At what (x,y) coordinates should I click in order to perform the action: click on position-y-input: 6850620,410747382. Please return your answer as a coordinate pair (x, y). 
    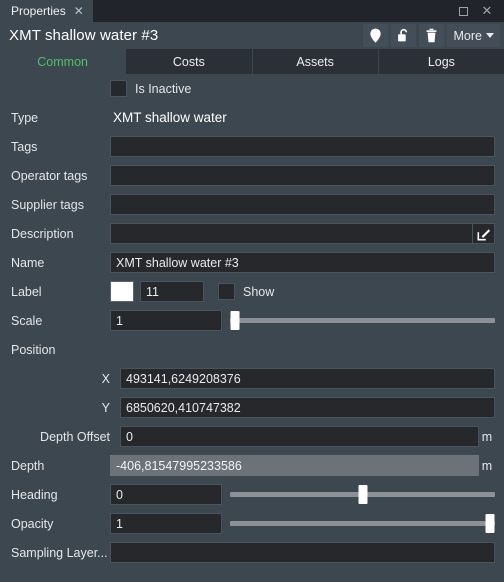
    Looking at the image, I should click on (307, 407).